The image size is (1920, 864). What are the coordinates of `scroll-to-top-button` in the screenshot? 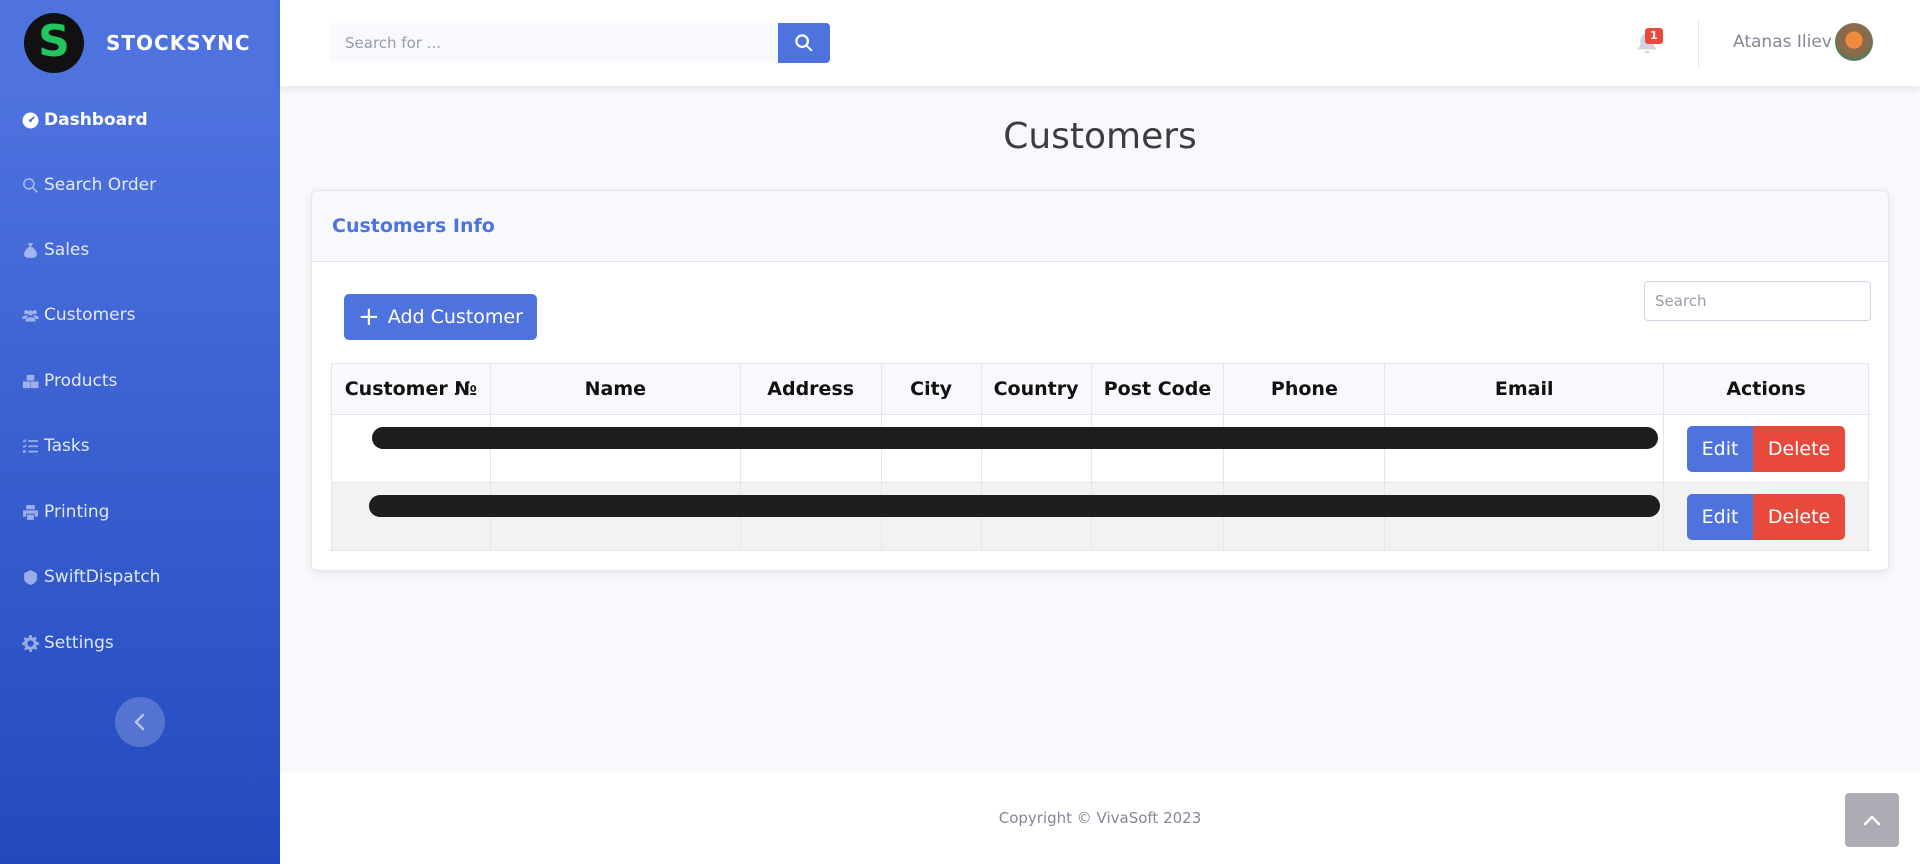 It's located at (1872, 820).